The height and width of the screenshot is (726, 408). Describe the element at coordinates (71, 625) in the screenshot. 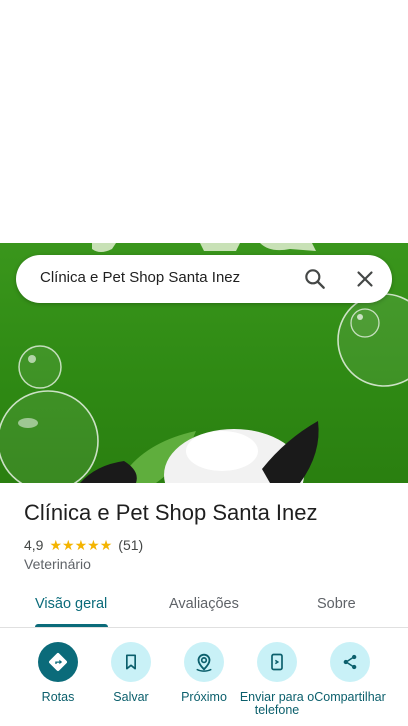

I see `active-tab-indicator` at that location.